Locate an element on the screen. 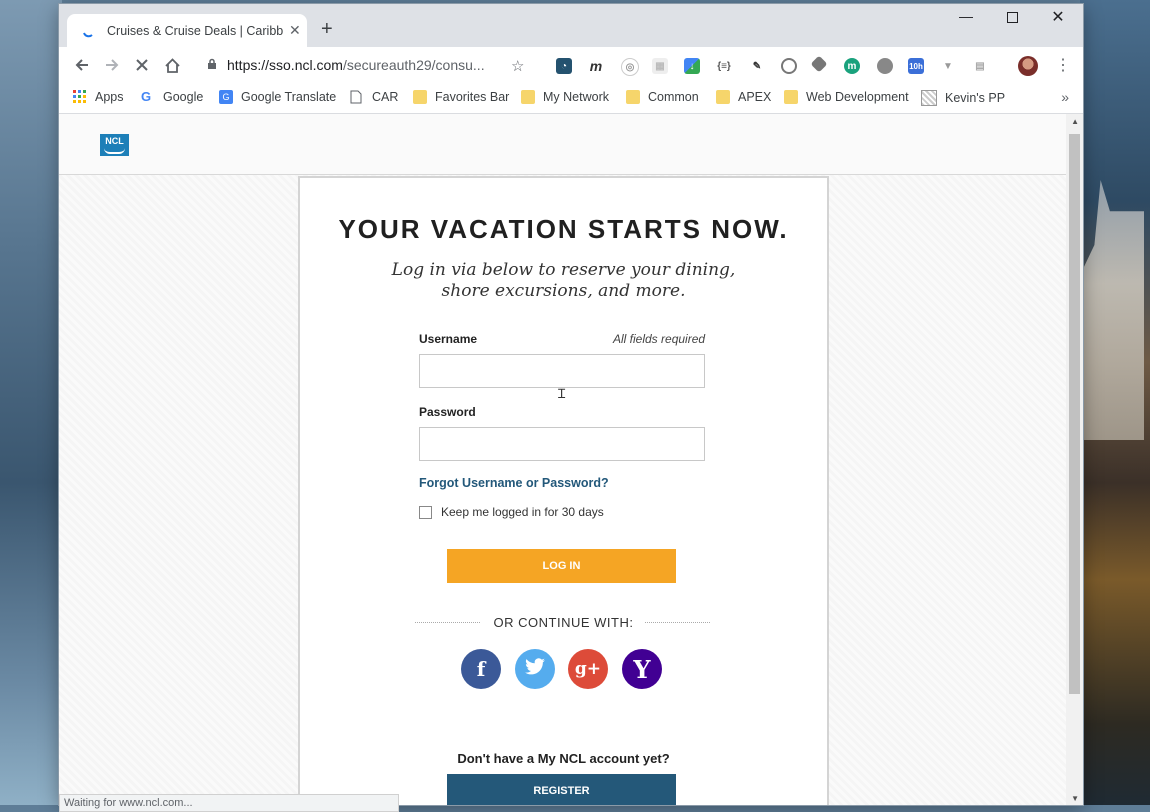  extension-1-icon: ◔ is located at coordinates (564, 66).